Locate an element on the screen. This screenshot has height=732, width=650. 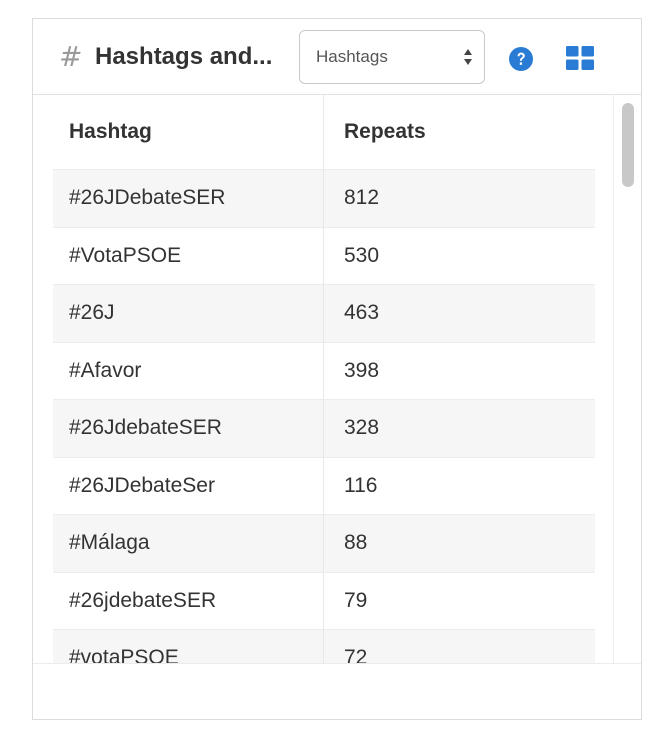
hashtag-cell: #Afavor is located at coordinates (188, 370).